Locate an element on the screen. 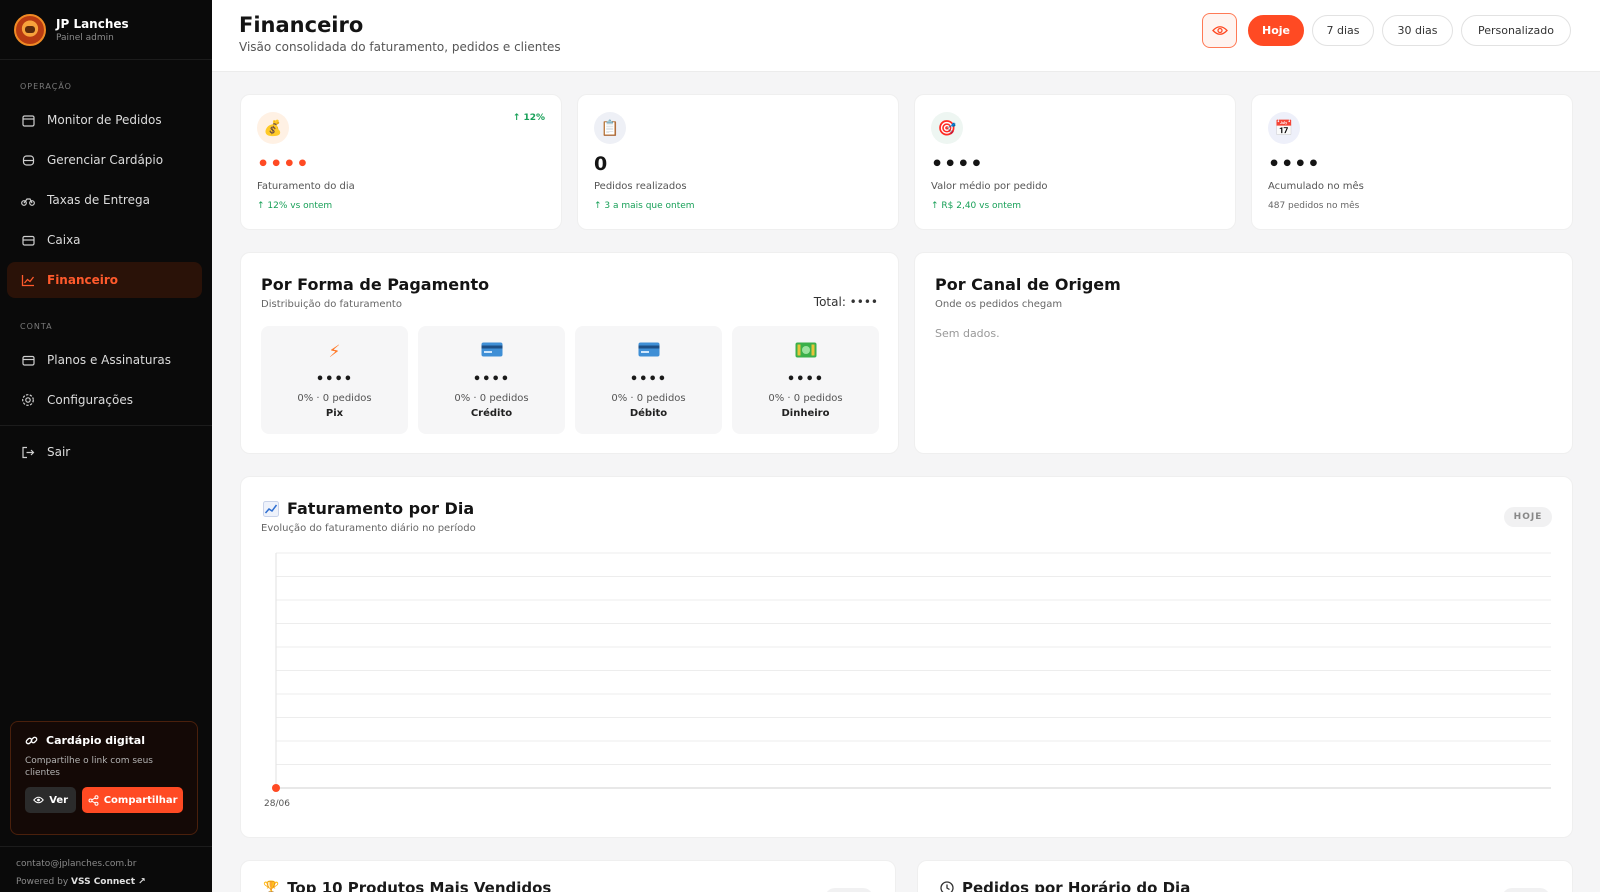  share-icon is located at coordinates (93, 800).